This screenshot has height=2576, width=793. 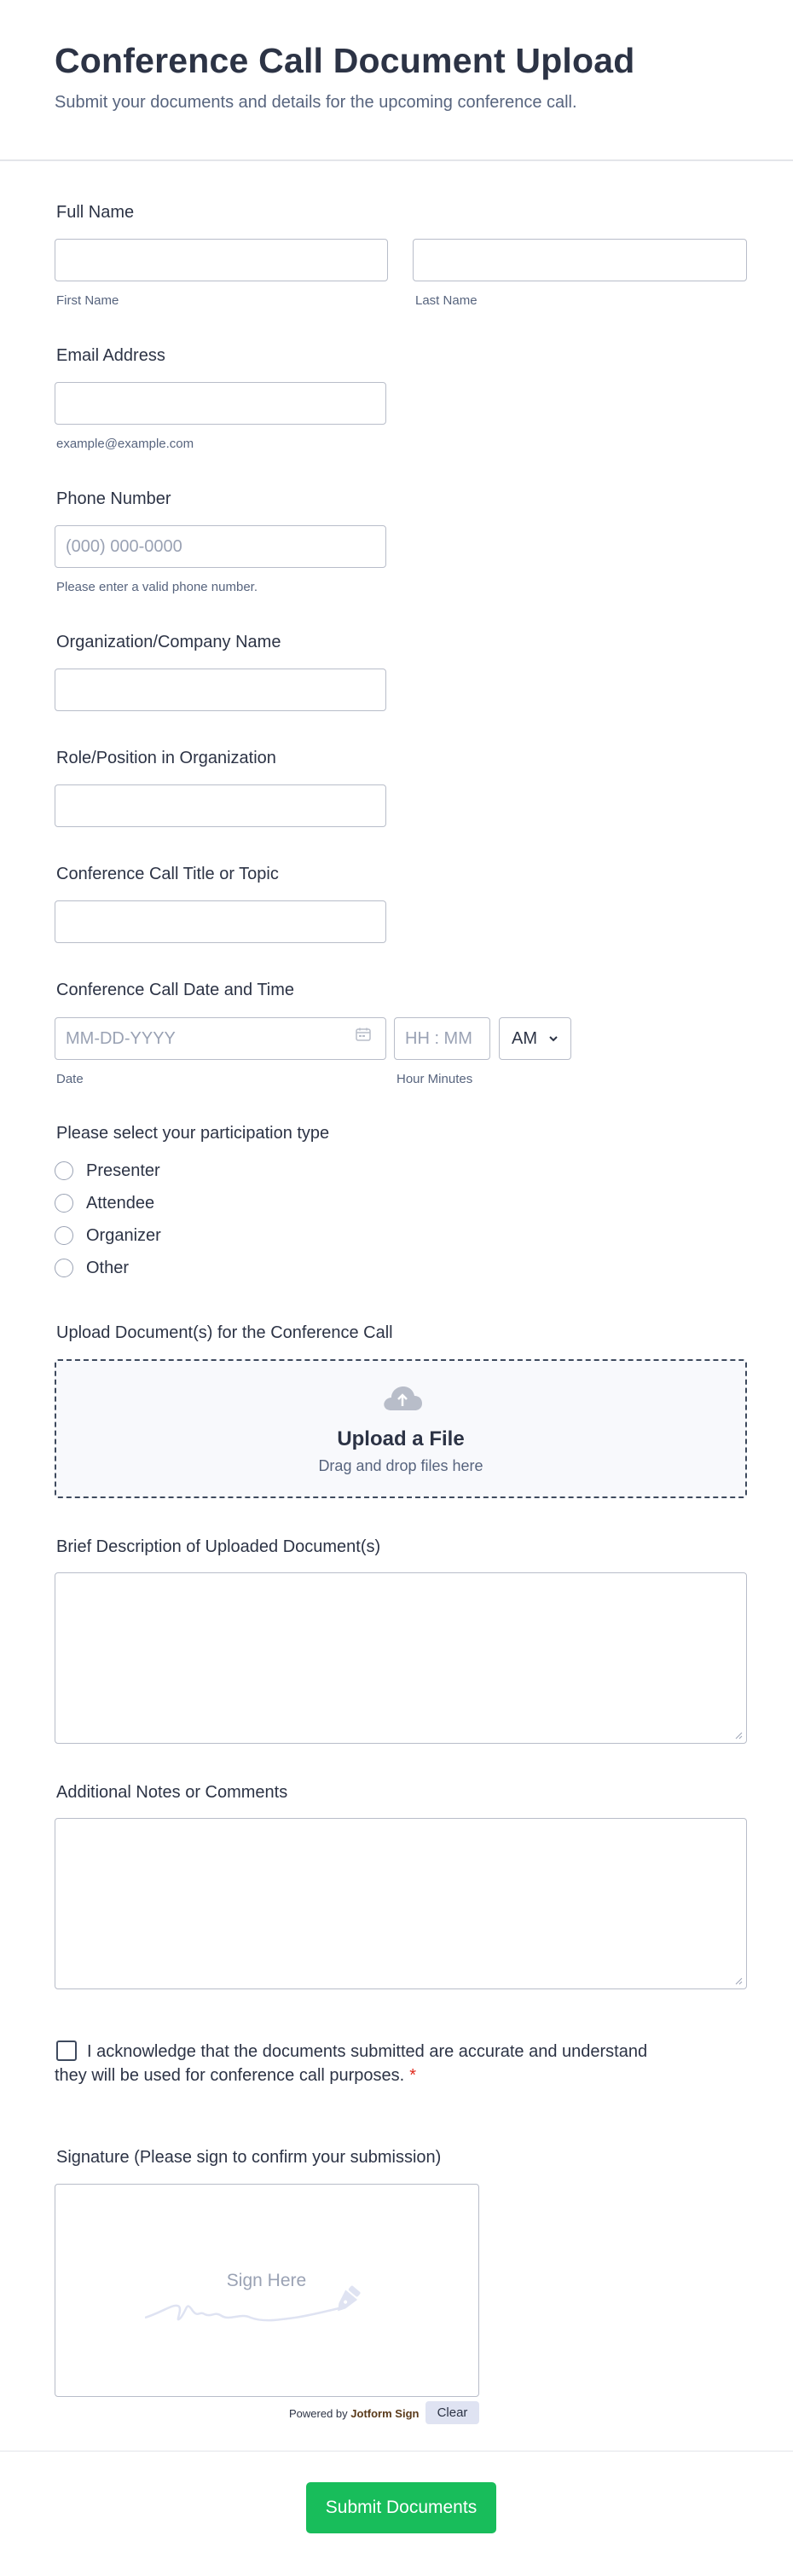 What do you see at coordinates (400, 1465) in the screenshot?
I see `upload-subtitle: Drag and drop files here` at bounding box center [400, 1465].